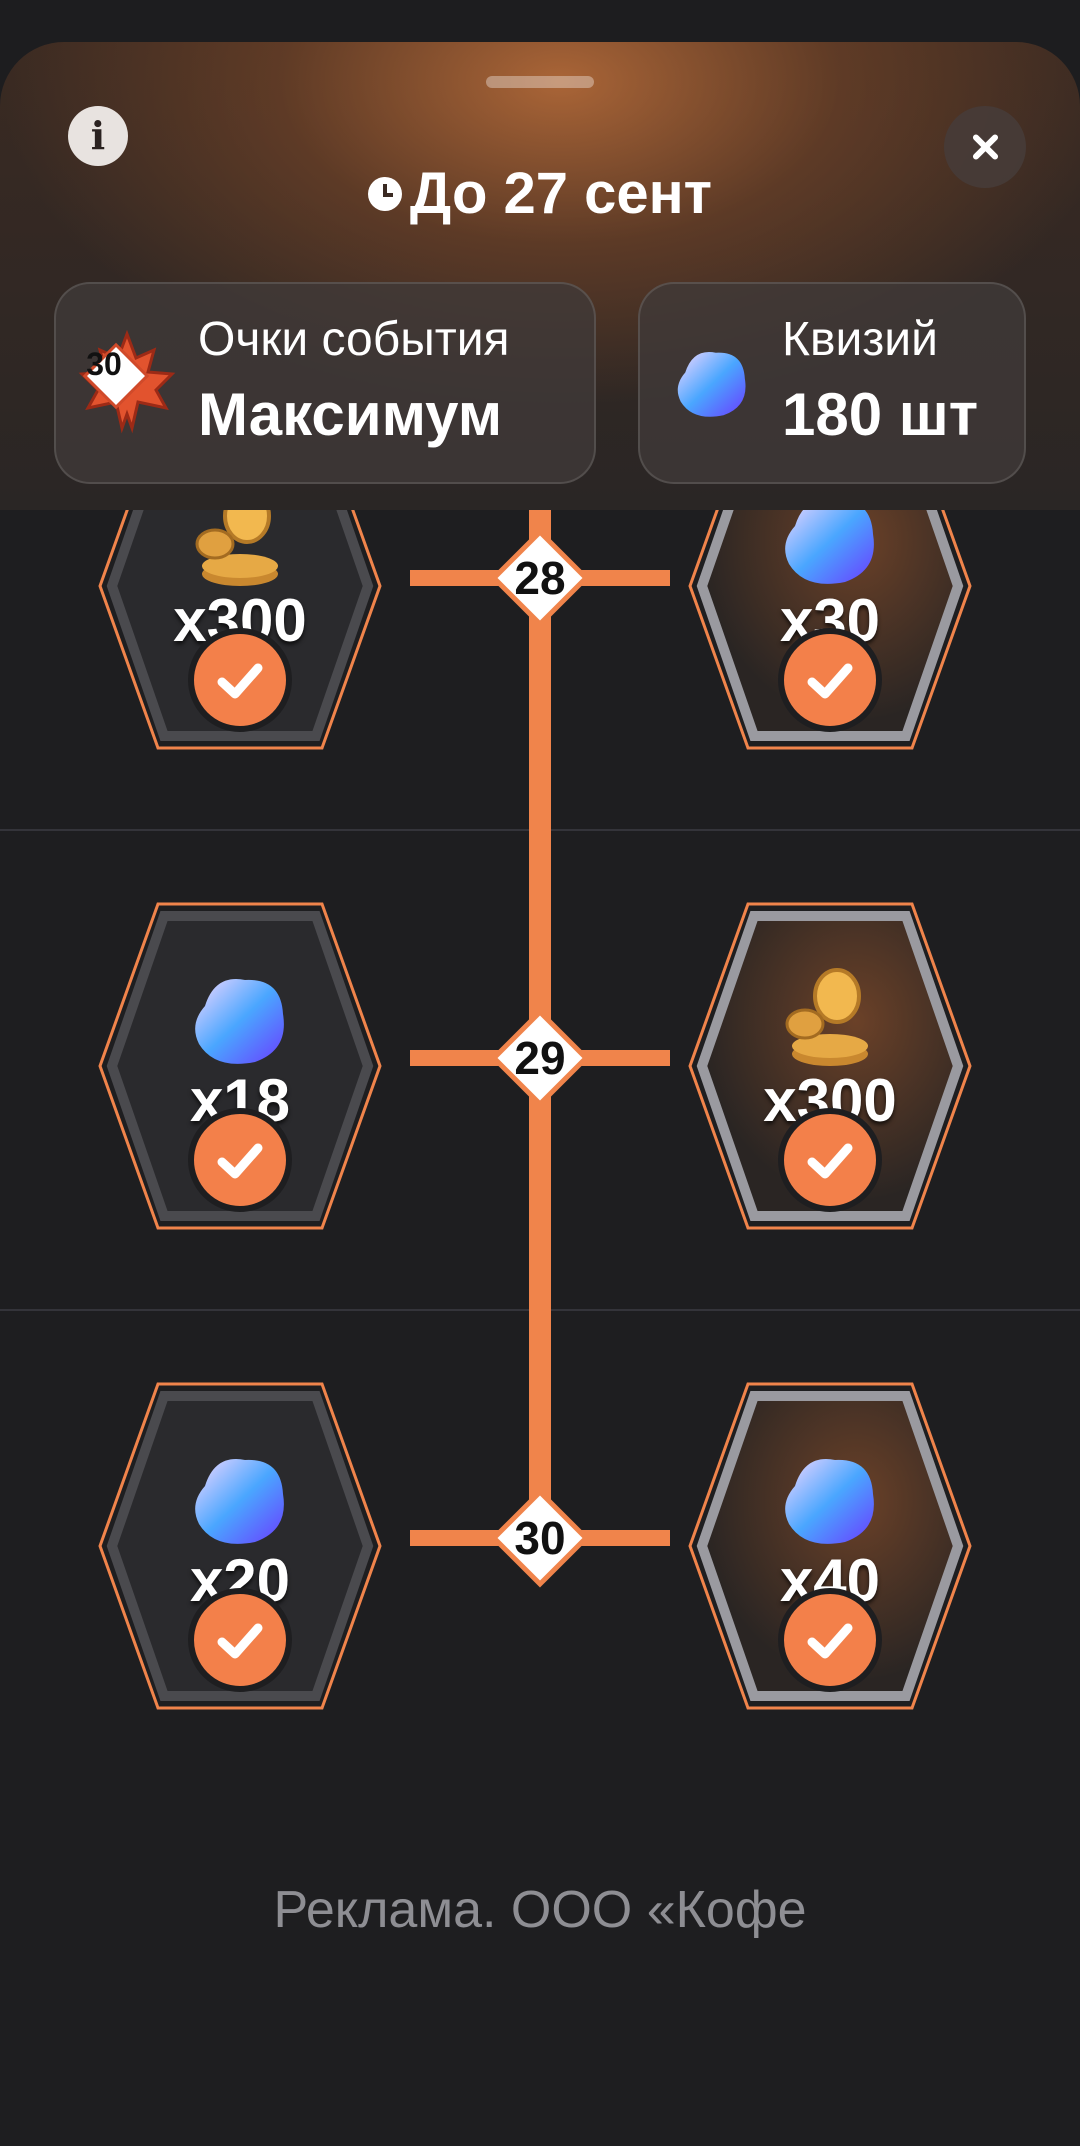 This screenshot has width=1080, height=2146. I want to click on ad-disclaimer: Реклама. ООО «Кофе, so click(540, 1910).